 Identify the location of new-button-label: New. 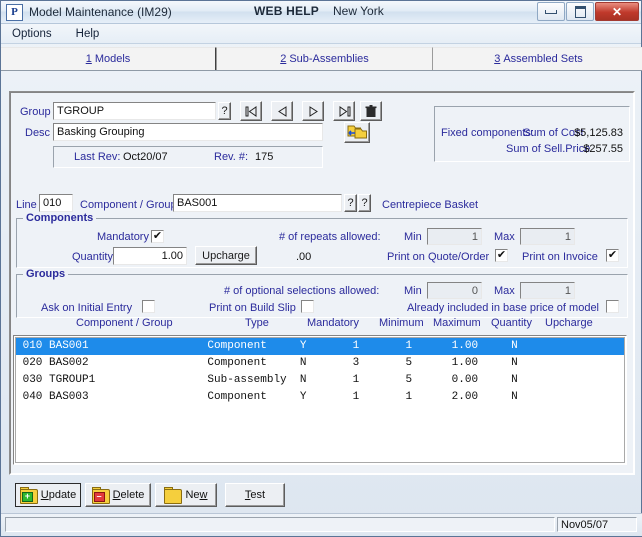
(196, 495).